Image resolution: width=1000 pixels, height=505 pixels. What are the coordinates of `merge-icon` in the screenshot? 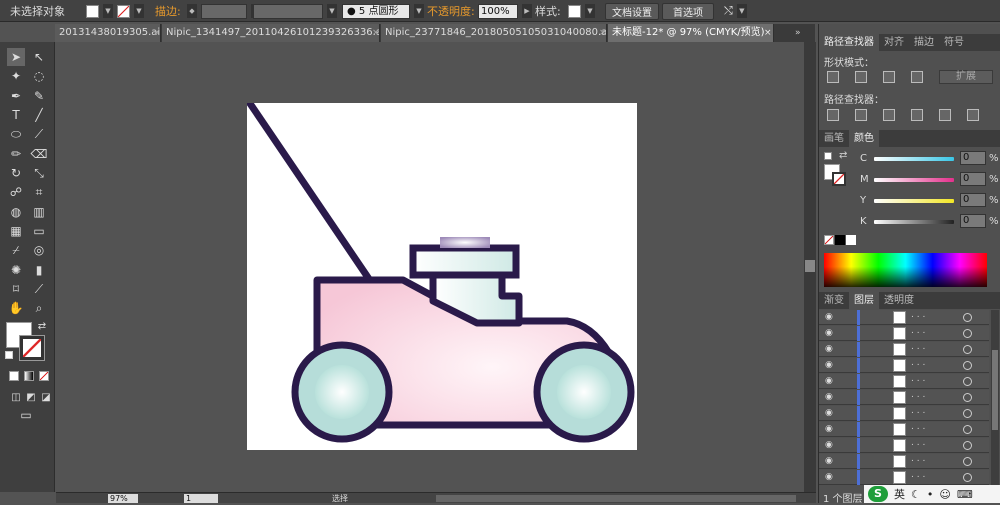 It's located at (889, 115).